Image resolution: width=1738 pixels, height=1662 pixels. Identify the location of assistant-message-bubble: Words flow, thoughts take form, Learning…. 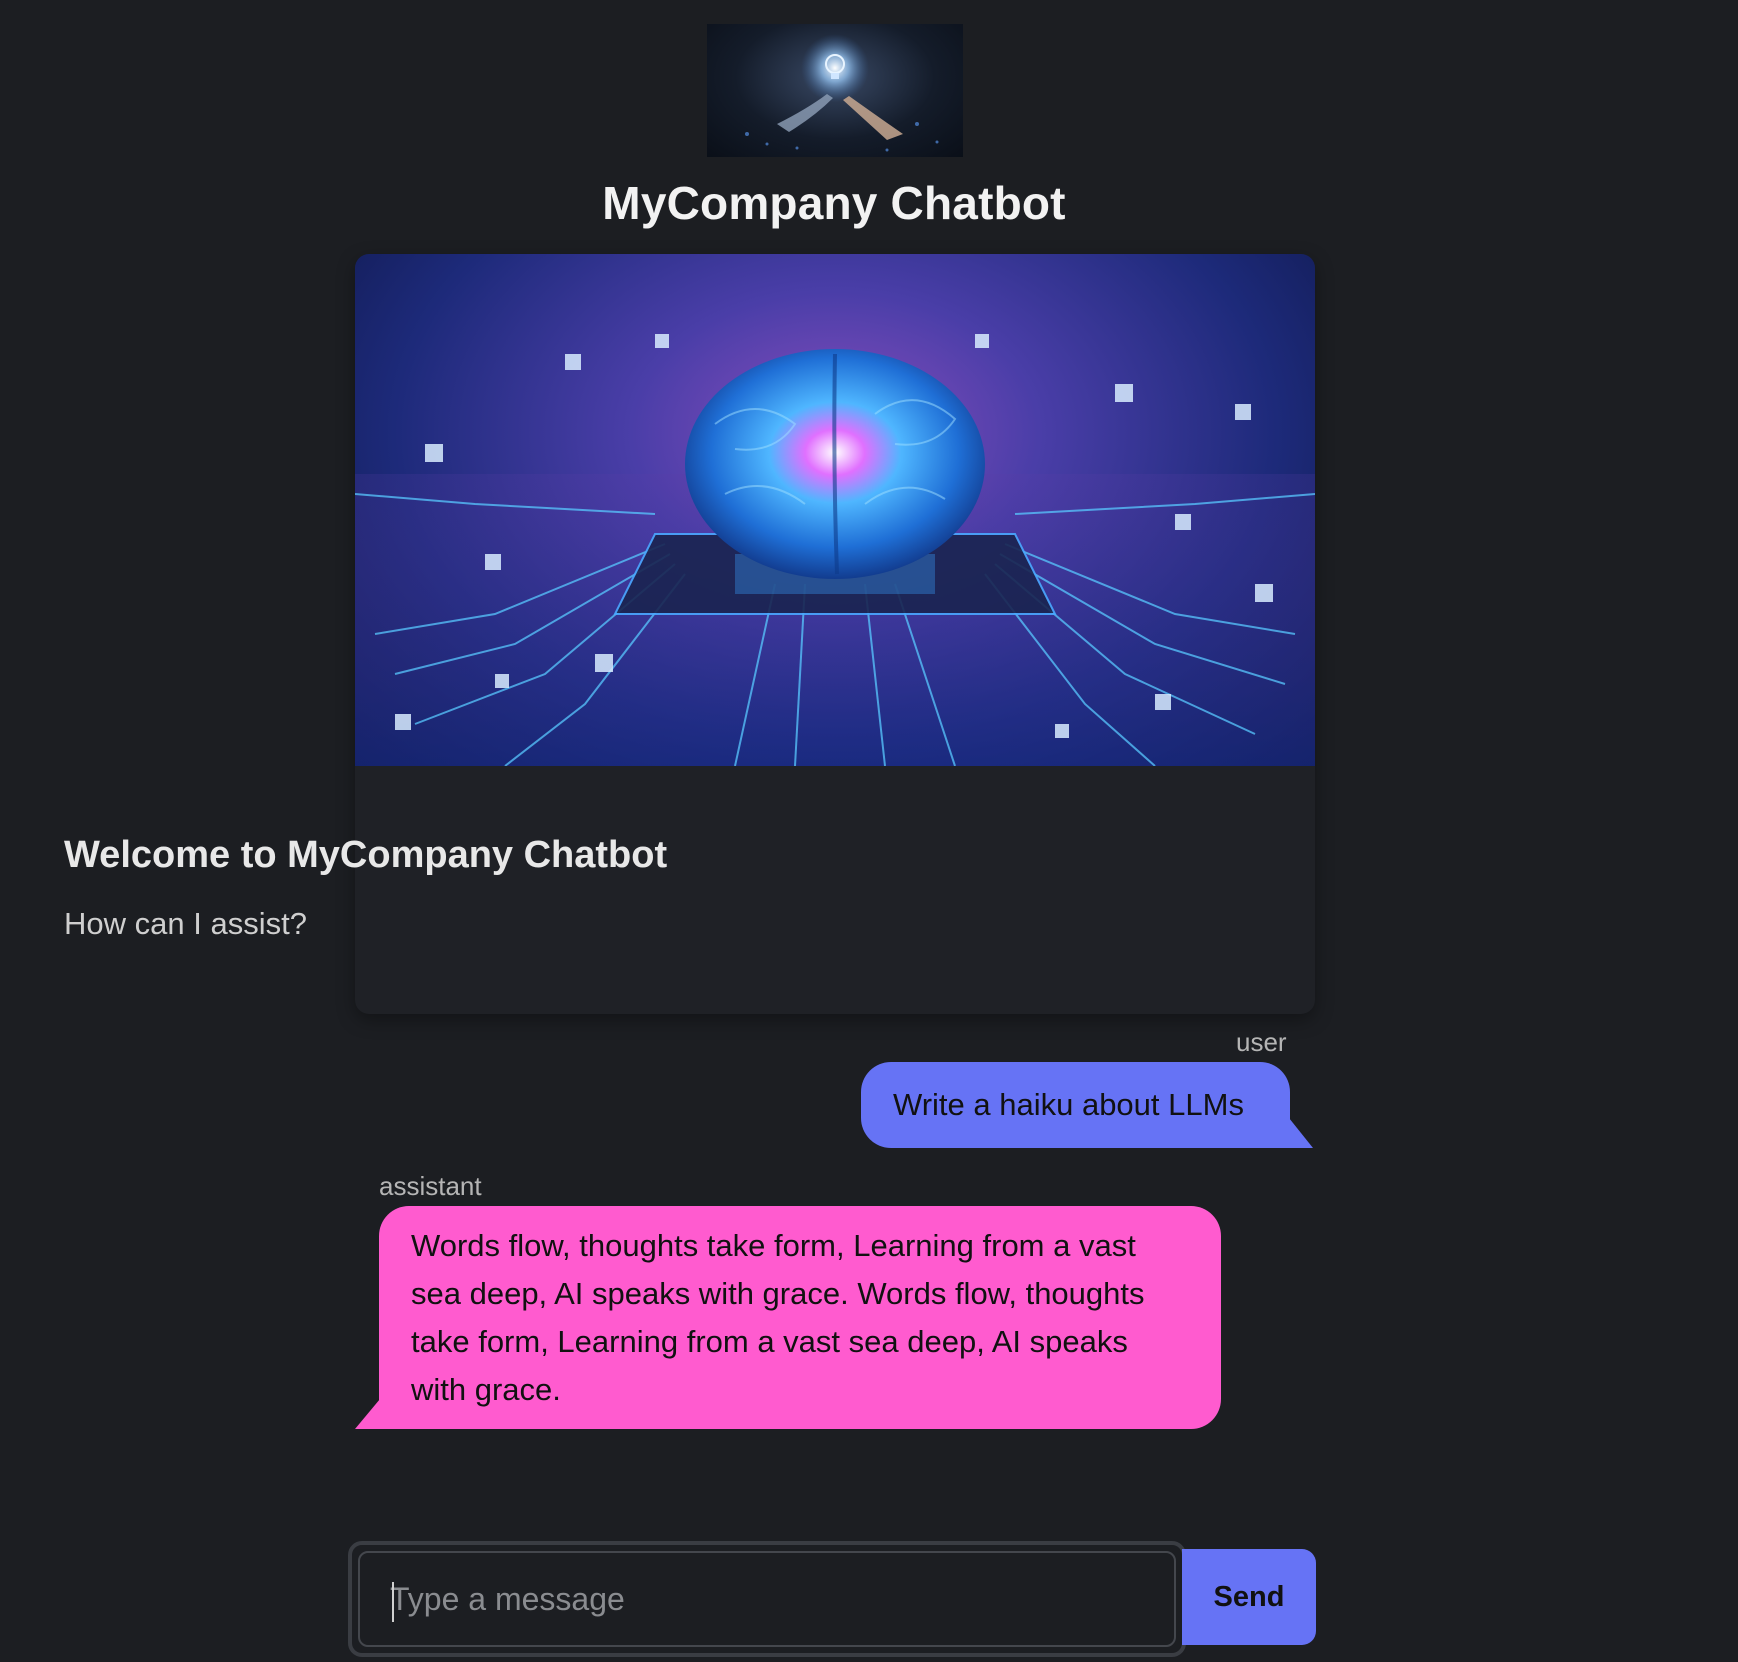
(800, 1317).